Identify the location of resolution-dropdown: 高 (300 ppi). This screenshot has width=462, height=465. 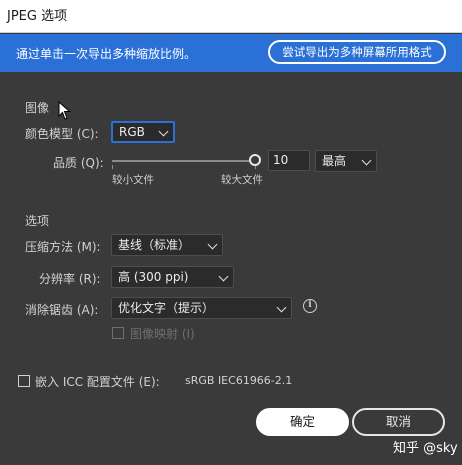
(172, 277).